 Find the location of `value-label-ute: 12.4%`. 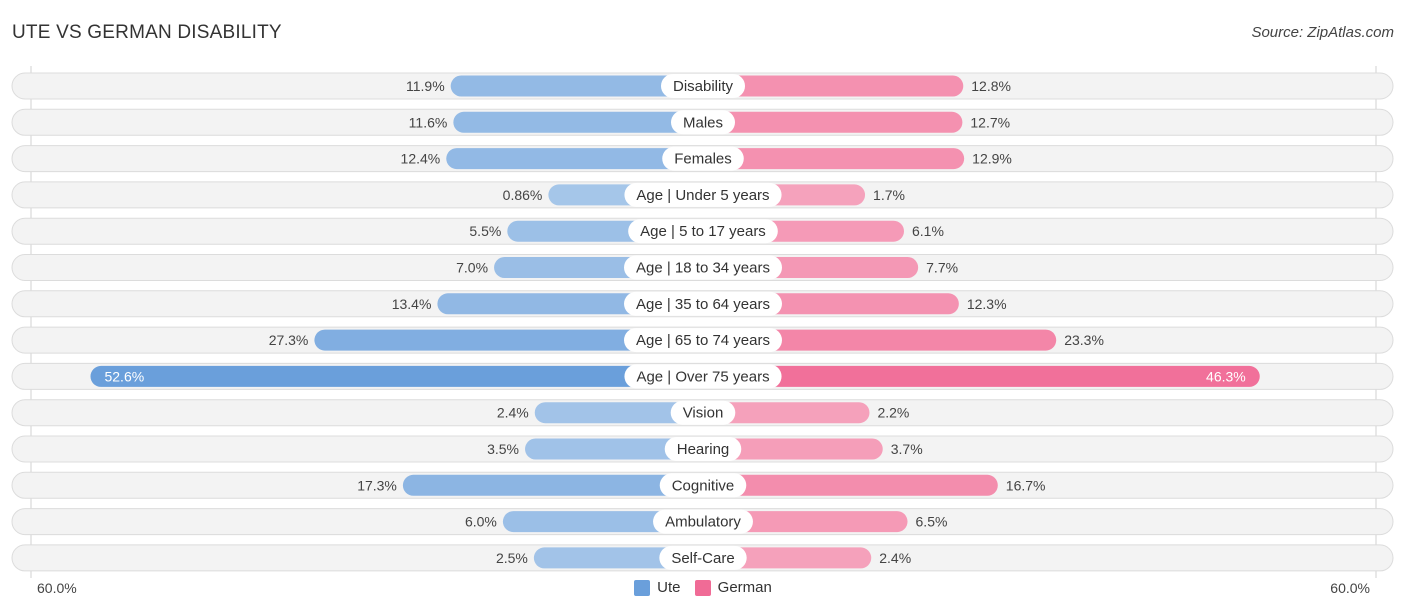

value-label-ute: 12.4% is located at coordinates (421, 159).